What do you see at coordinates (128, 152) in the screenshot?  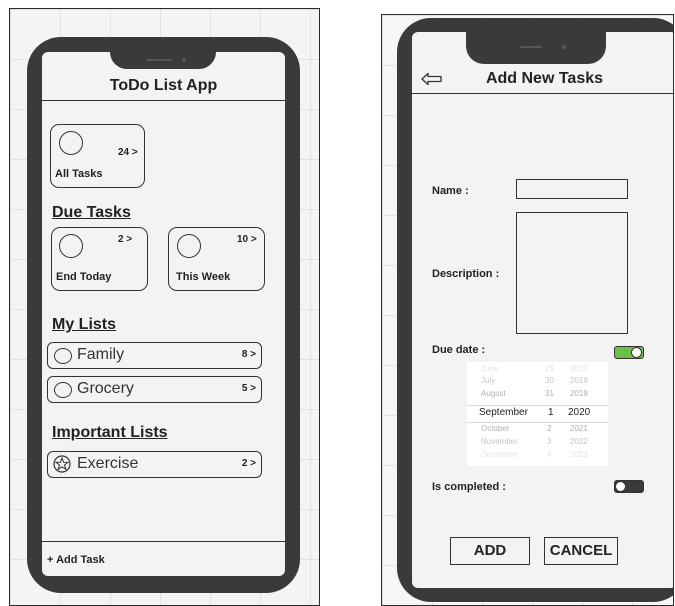 I see `all-tasks-count: 24 >` at bounding box center [128, 152].